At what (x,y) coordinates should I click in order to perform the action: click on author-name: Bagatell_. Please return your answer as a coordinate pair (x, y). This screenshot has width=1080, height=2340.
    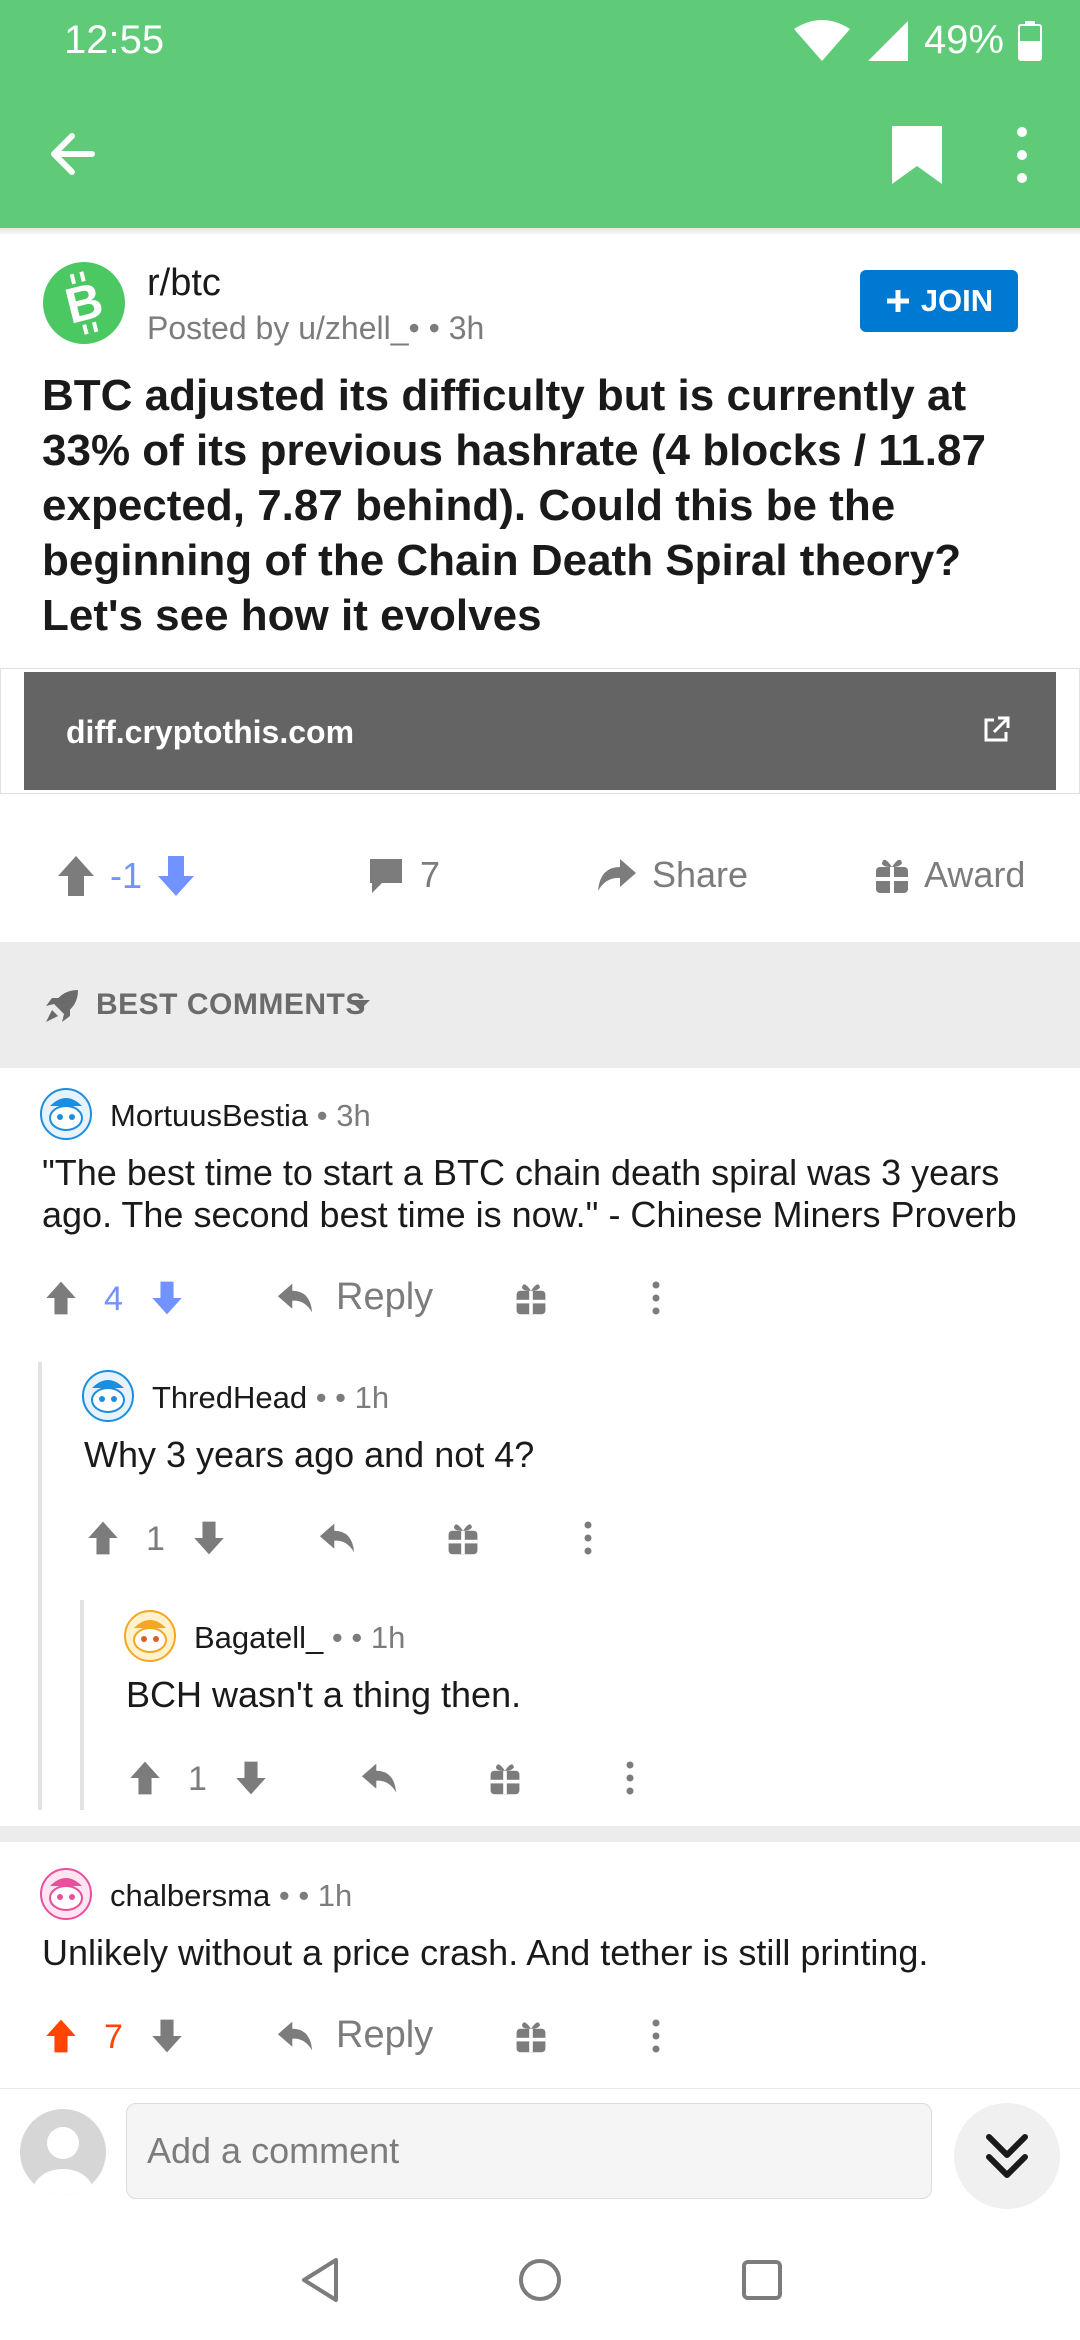
    Looking at the image, I should click on (258, 1637).